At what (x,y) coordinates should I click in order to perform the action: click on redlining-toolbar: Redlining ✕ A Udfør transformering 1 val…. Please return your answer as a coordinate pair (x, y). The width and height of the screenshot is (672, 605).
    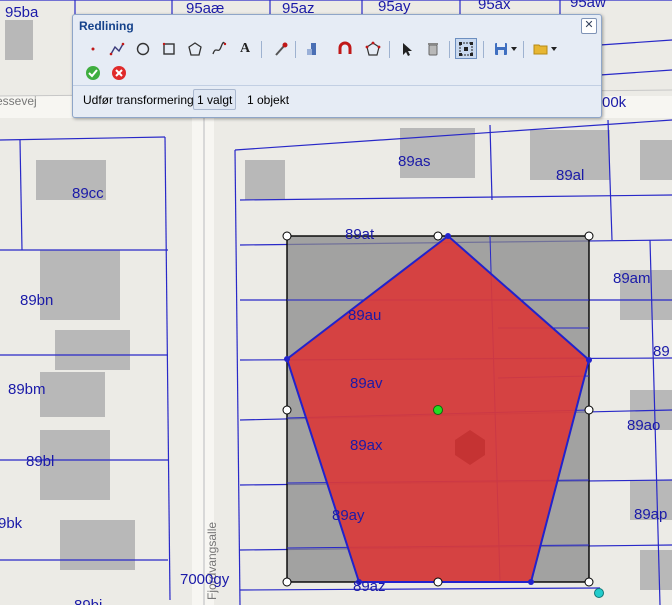
    Looking at the image, I should click on (337, 66).